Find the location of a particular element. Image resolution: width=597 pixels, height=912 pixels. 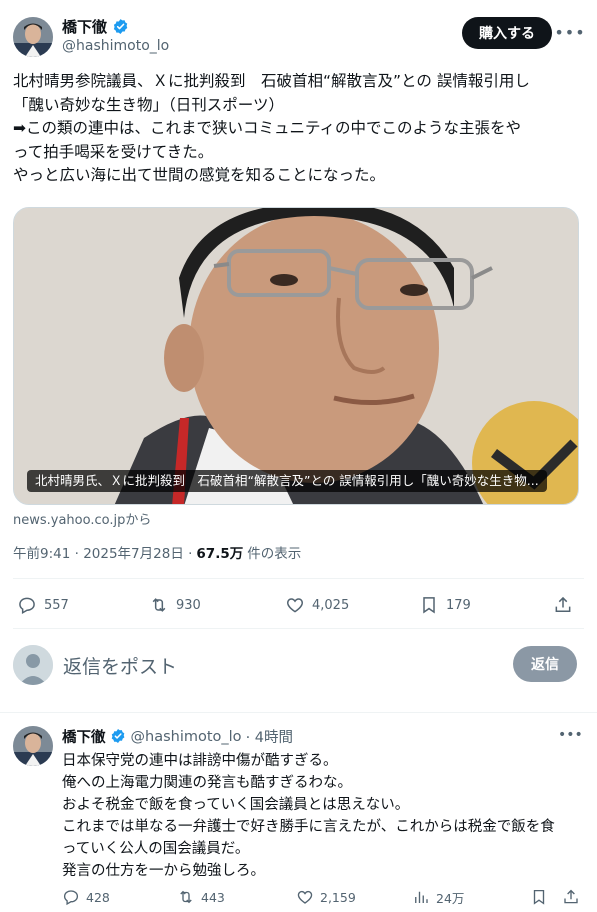

like-count: 2,159 is located at coordinates (338, 897).